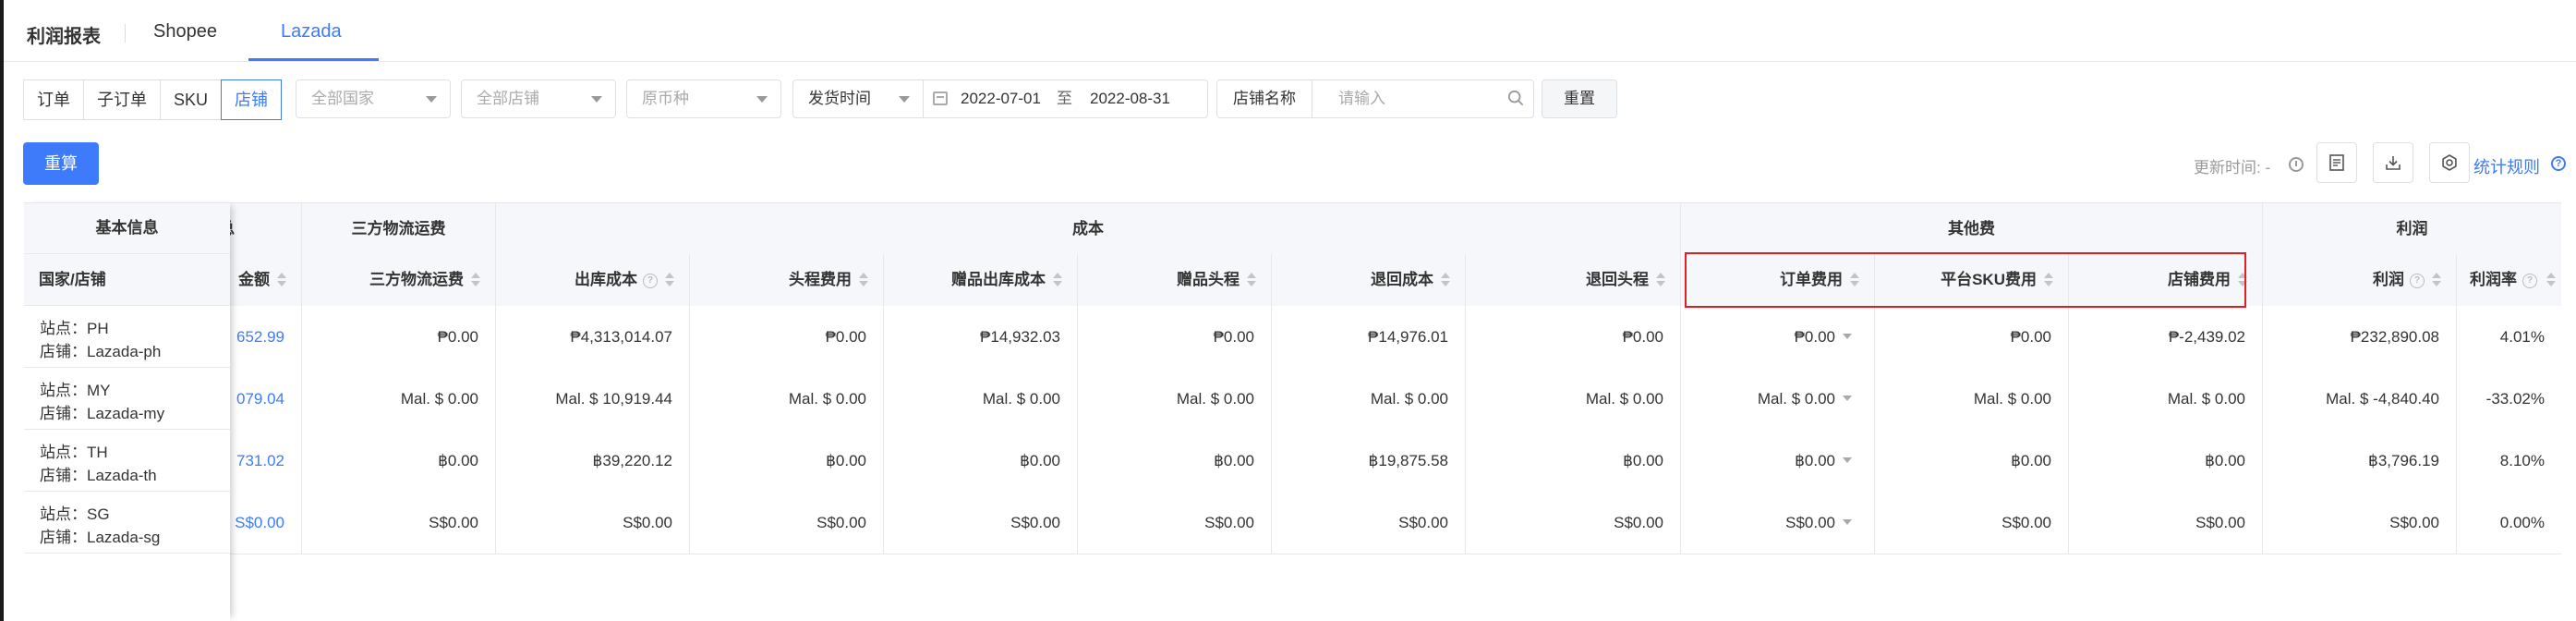 The width and height of the screenshot is (2576, 621). I want to click on cell-outbound-cost: ₱4,313,014.07, so click(593, 337).